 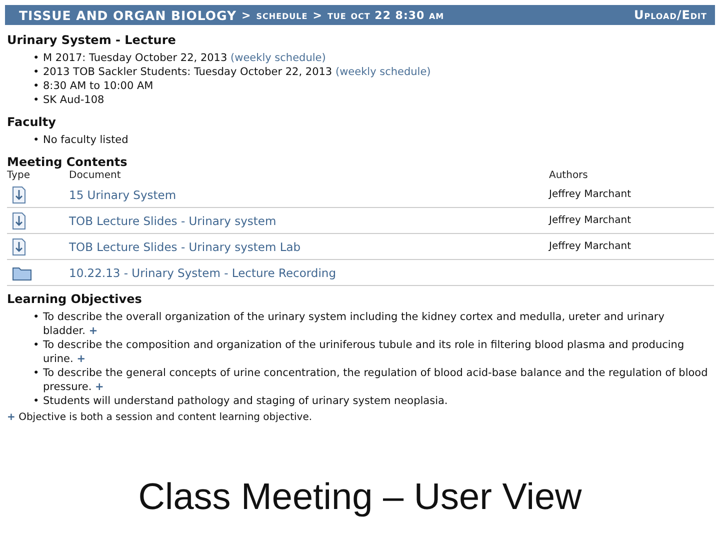 What do you see at coordinates (19, 175) in the screenshot?
I see `column-header: Type` at bounding box center [19, 175].